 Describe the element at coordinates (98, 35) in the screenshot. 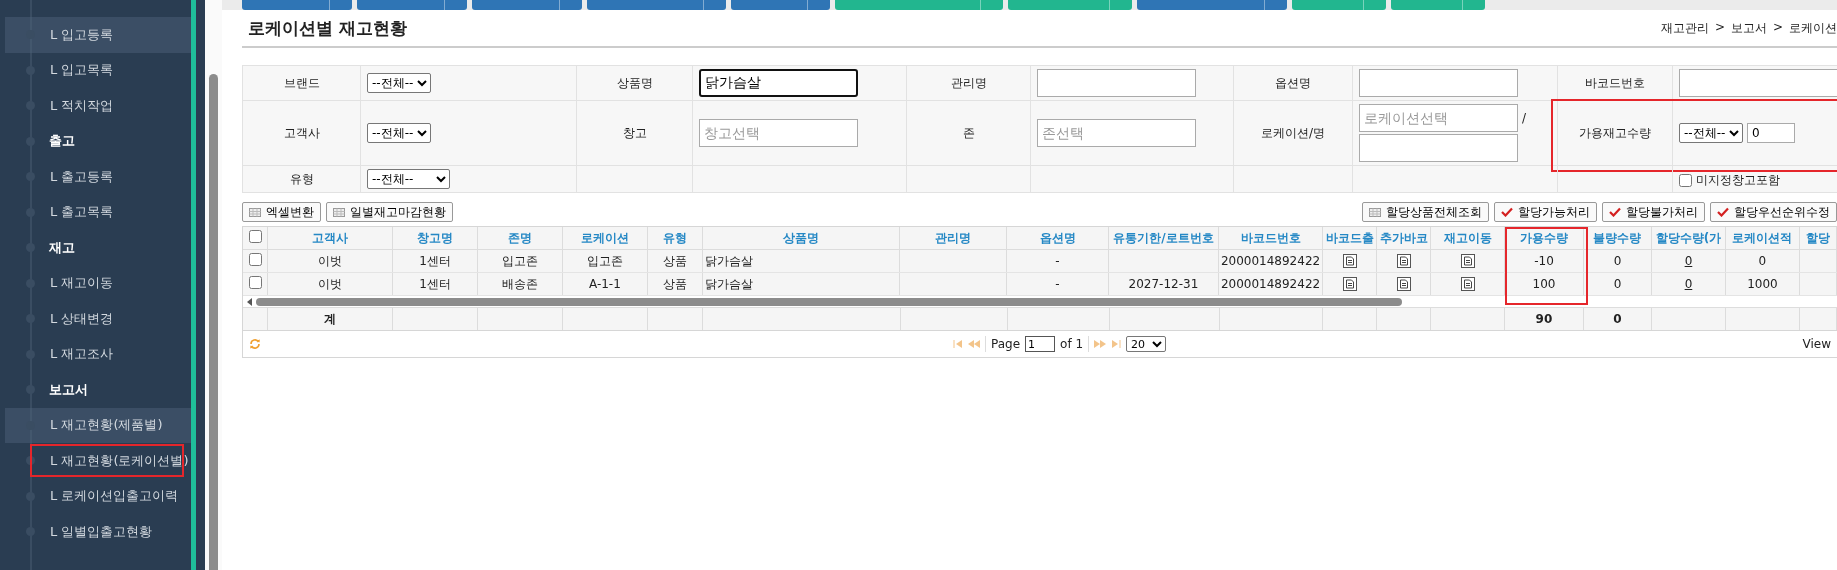

I see `sidebar-item: L 입고등록` at that location.